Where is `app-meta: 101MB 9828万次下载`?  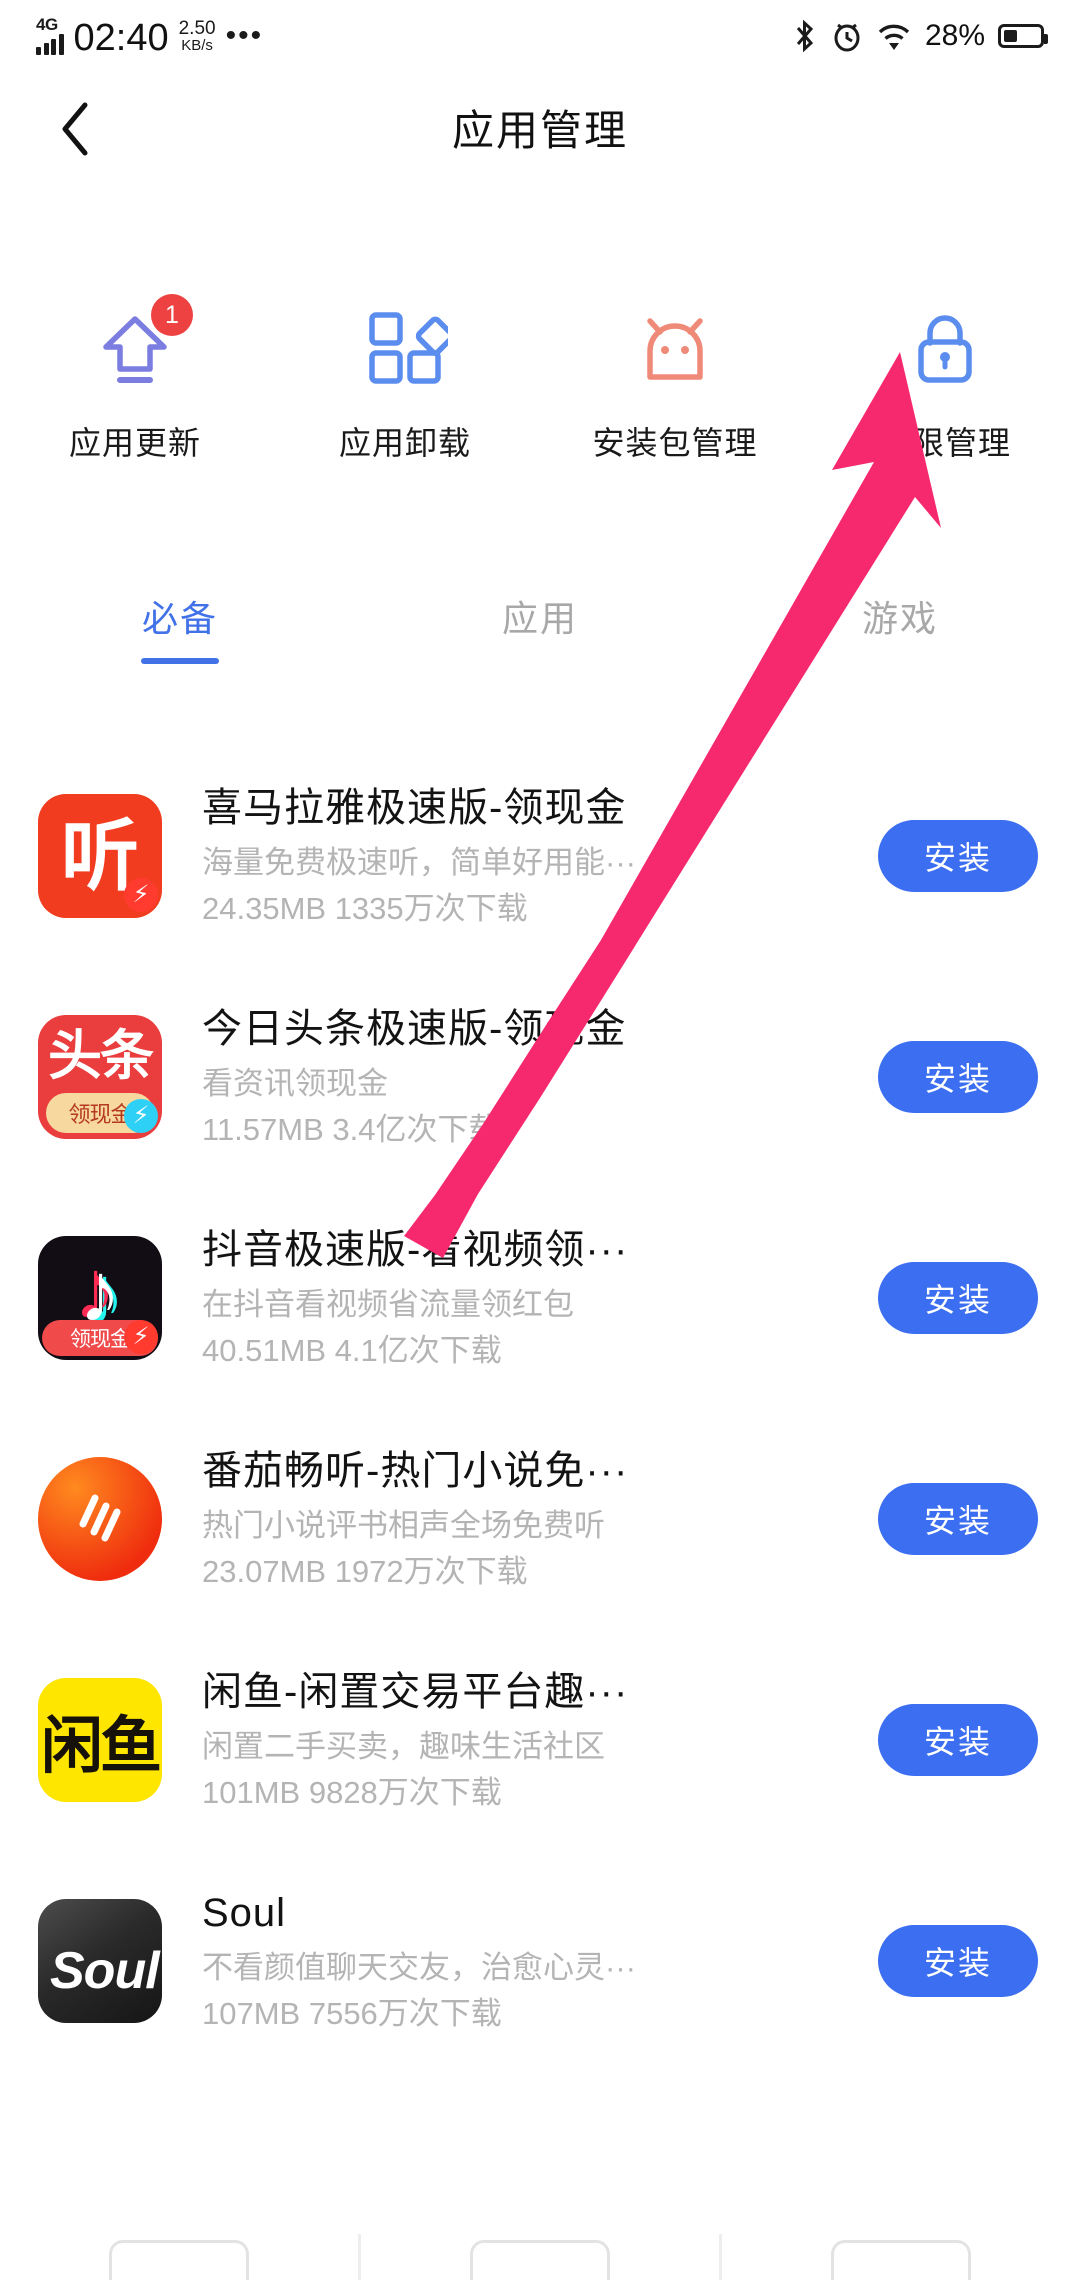
app-meta: 101MB 9828万次下载 is located at coordinates (352, 1792).